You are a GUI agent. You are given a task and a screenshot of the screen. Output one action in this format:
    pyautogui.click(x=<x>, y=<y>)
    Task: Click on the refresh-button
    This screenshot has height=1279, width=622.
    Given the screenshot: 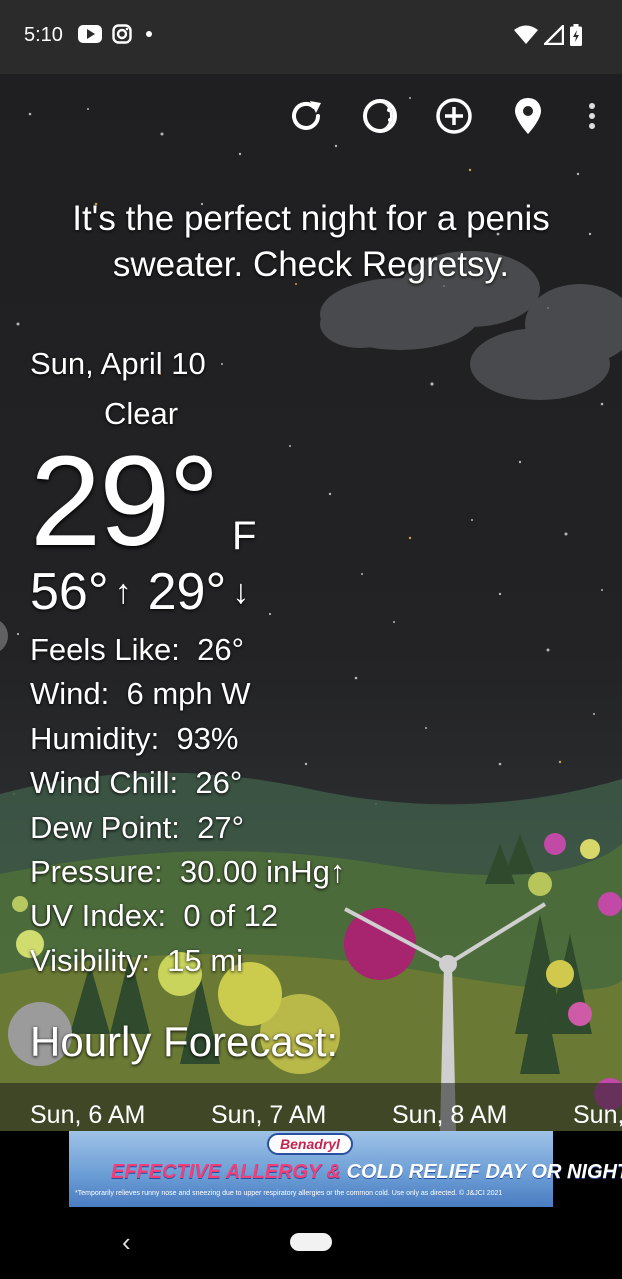 What is the action you would take?
    pyautogui.click(x=306, y=116)
    